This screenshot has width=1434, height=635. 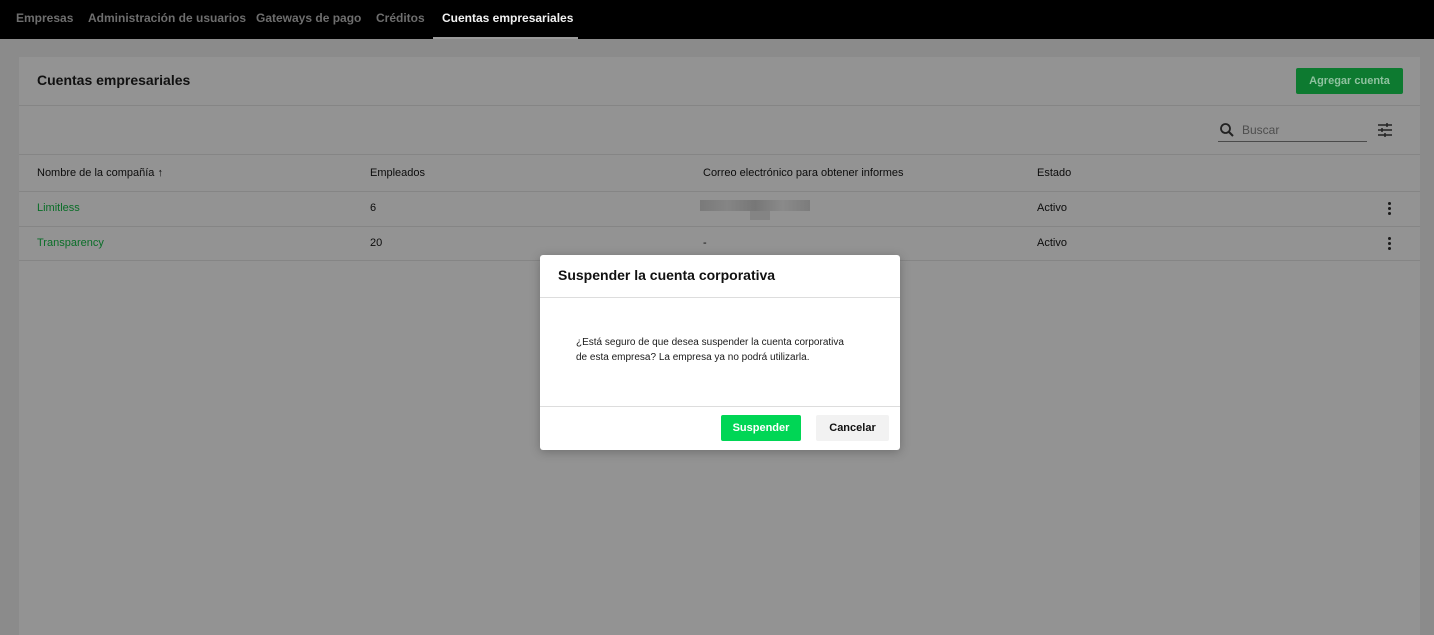 What do you see at coordinates (308, 19) in the screenshot?
I see `tab-gateways-pago: Gateways de pago` at bounding box center [308, 19].